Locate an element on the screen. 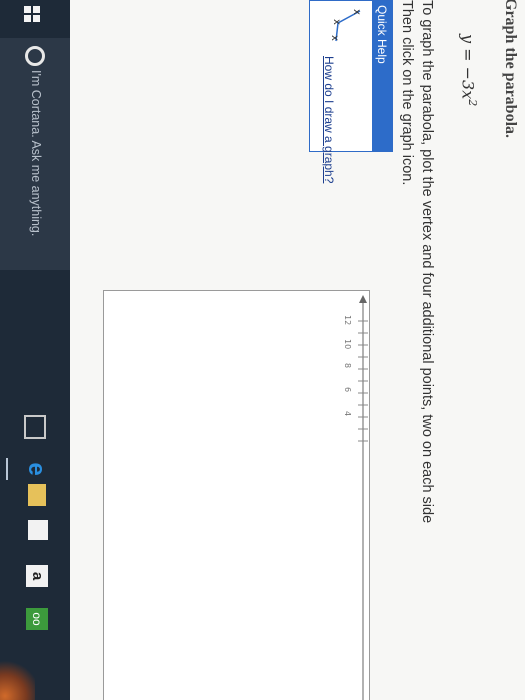 The image size is (525, 700). search-placeholder: I'm Cortana. Ask me anything. is located at coordinates (36, 153).